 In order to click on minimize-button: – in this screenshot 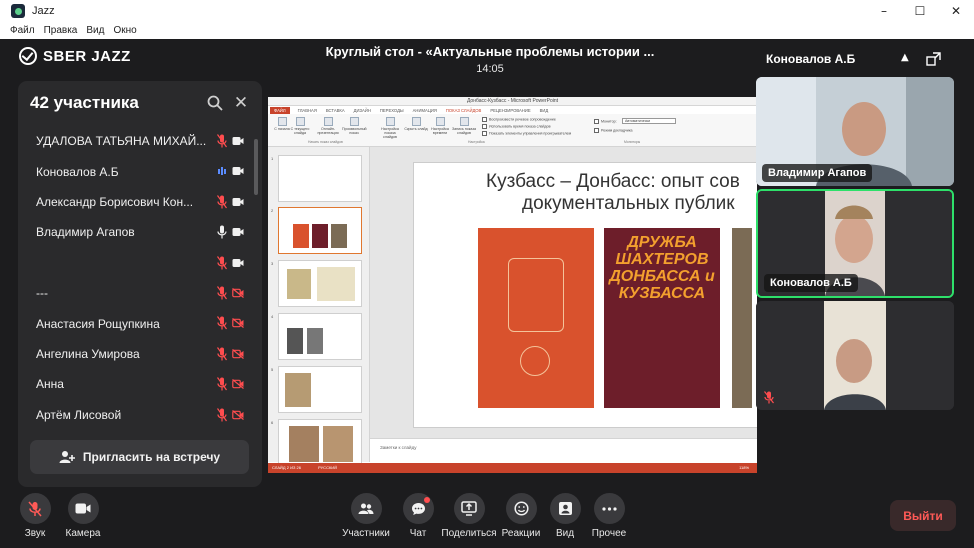, I will do `click(884, 11)`.